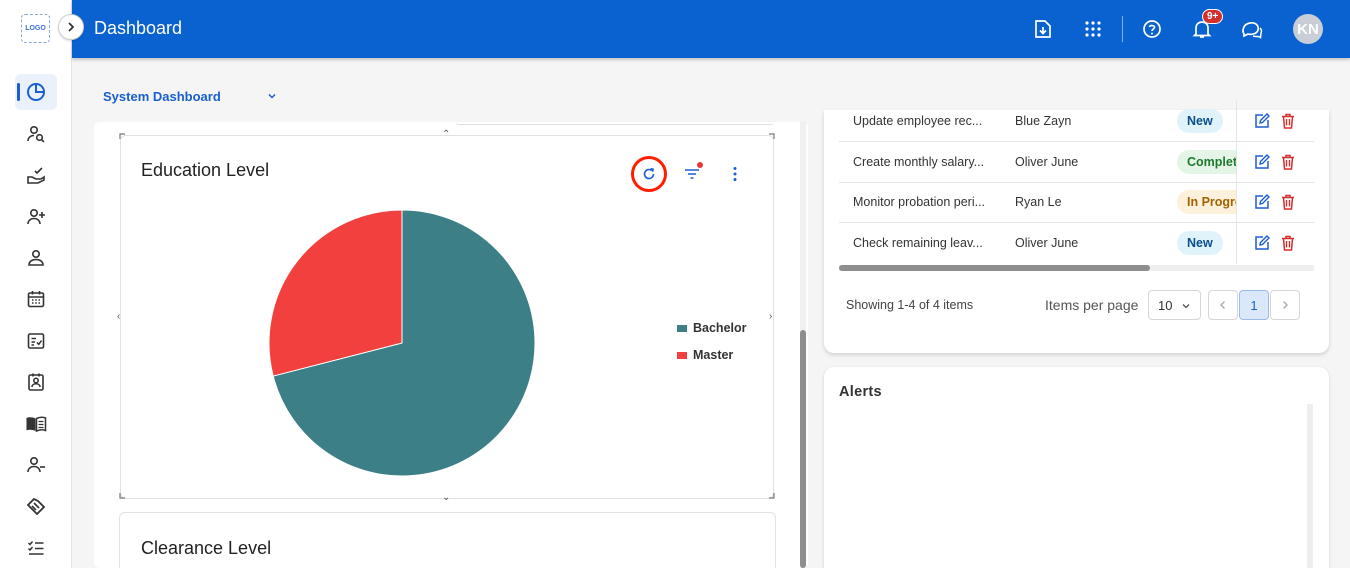 This screenshot has width=1350, height=568. I want to click on sidebar-item-partnerships, so click(36, 506).